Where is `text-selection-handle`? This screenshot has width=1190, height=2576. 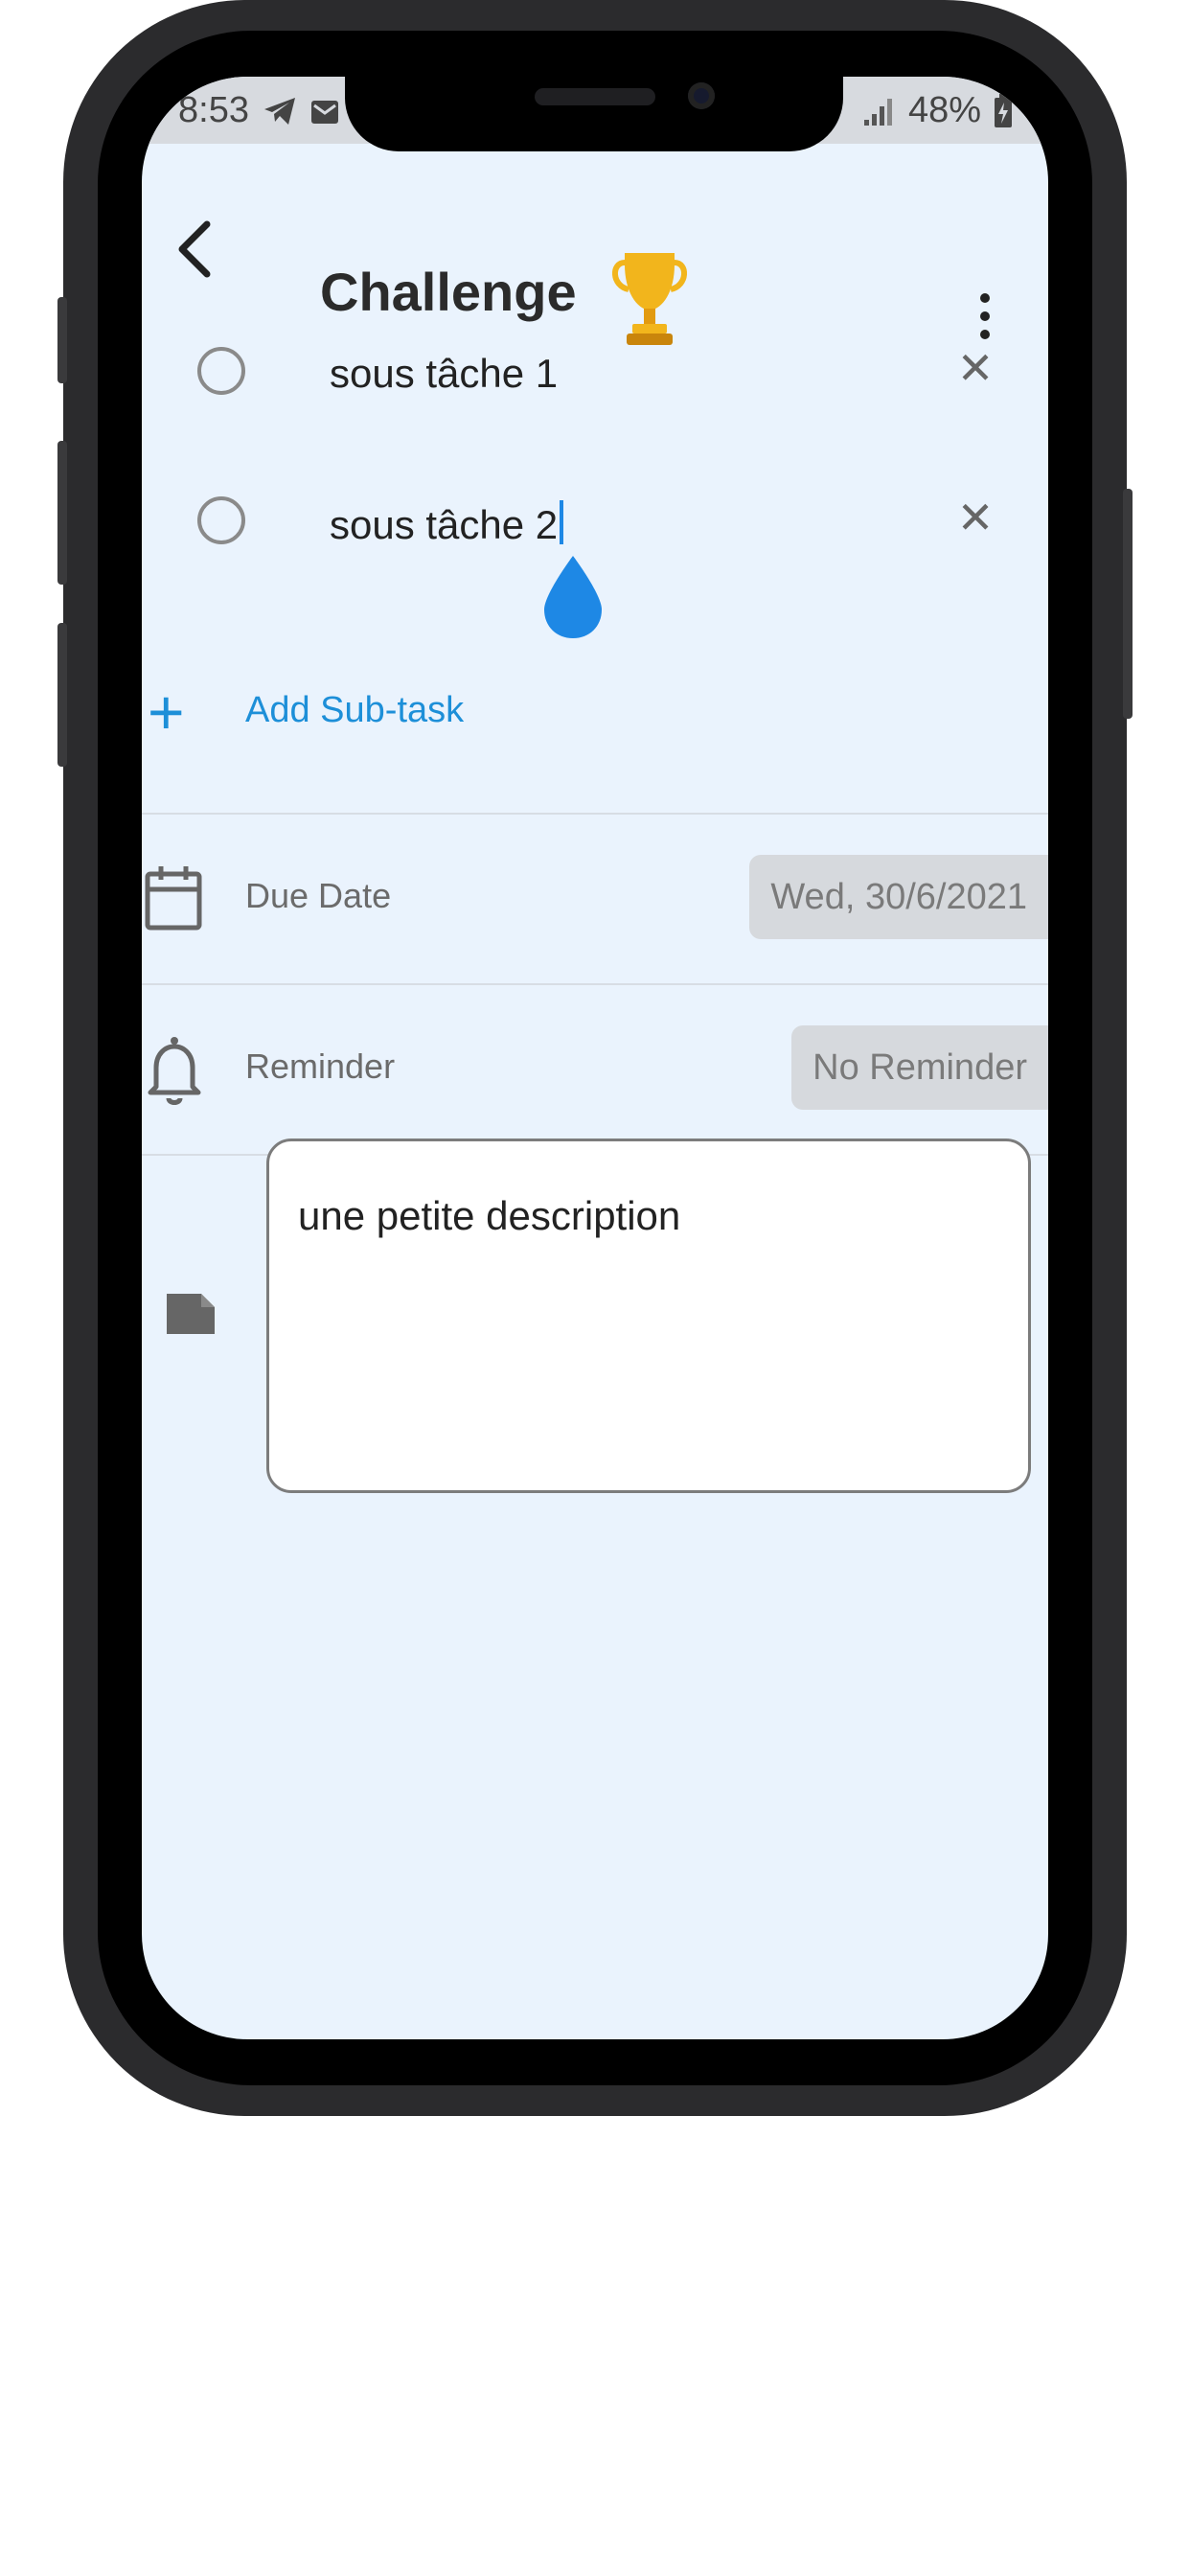 text-selection-handle is located at coordinates (573, 598).